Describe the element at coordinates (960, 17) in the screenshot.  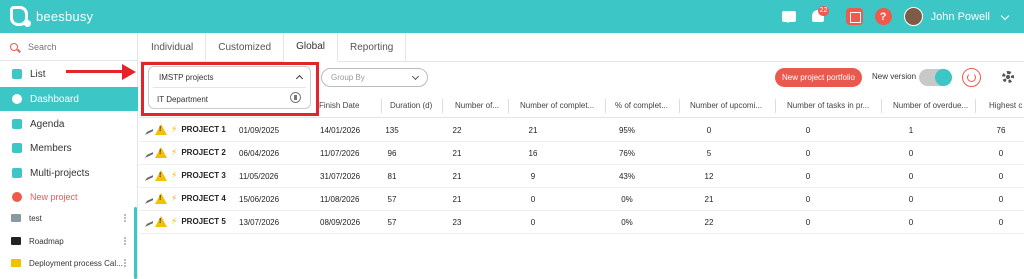
I see `user-name: John Powell` at that location.